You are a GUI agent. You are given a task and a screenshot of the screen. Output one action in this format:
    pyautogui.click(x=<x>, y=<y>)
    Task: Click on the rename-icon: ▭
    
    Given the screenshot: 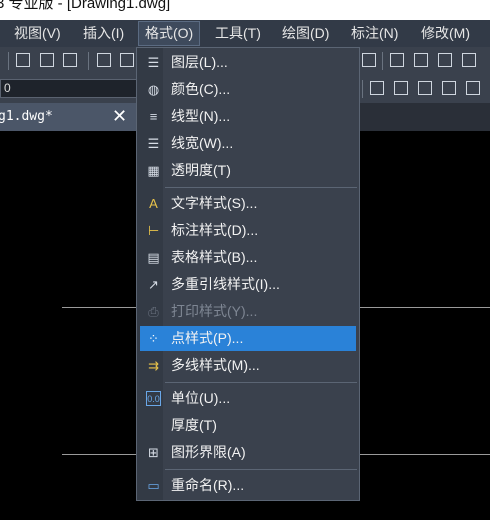 What is the action you would take?
    pyautogui.click(x=153, y=485)
    